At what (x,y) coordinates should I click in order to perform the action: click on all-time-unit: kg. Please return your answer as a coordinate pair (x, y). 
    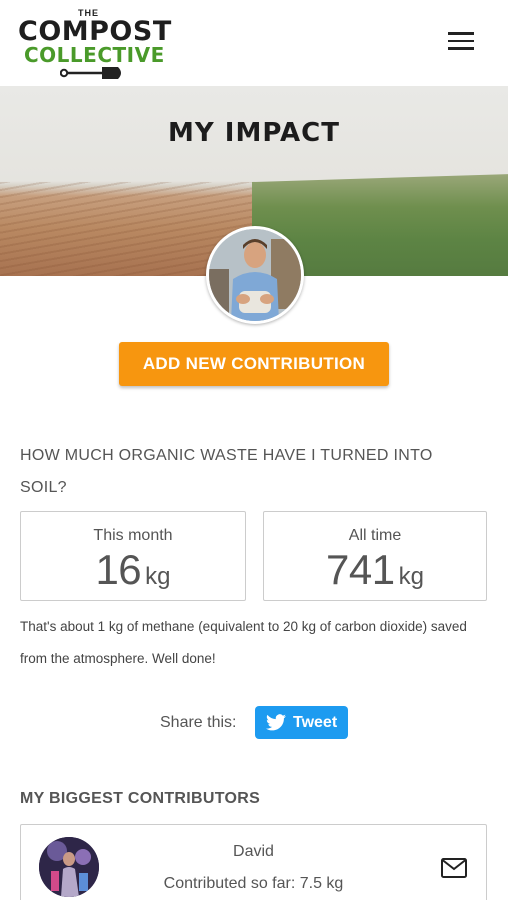
    Looking at the image, I should click on (411, 576).